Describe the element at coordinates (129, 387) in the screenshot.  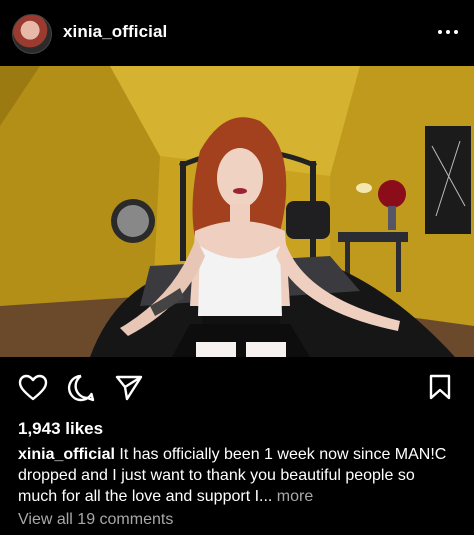
I see `send-icon` at that location.